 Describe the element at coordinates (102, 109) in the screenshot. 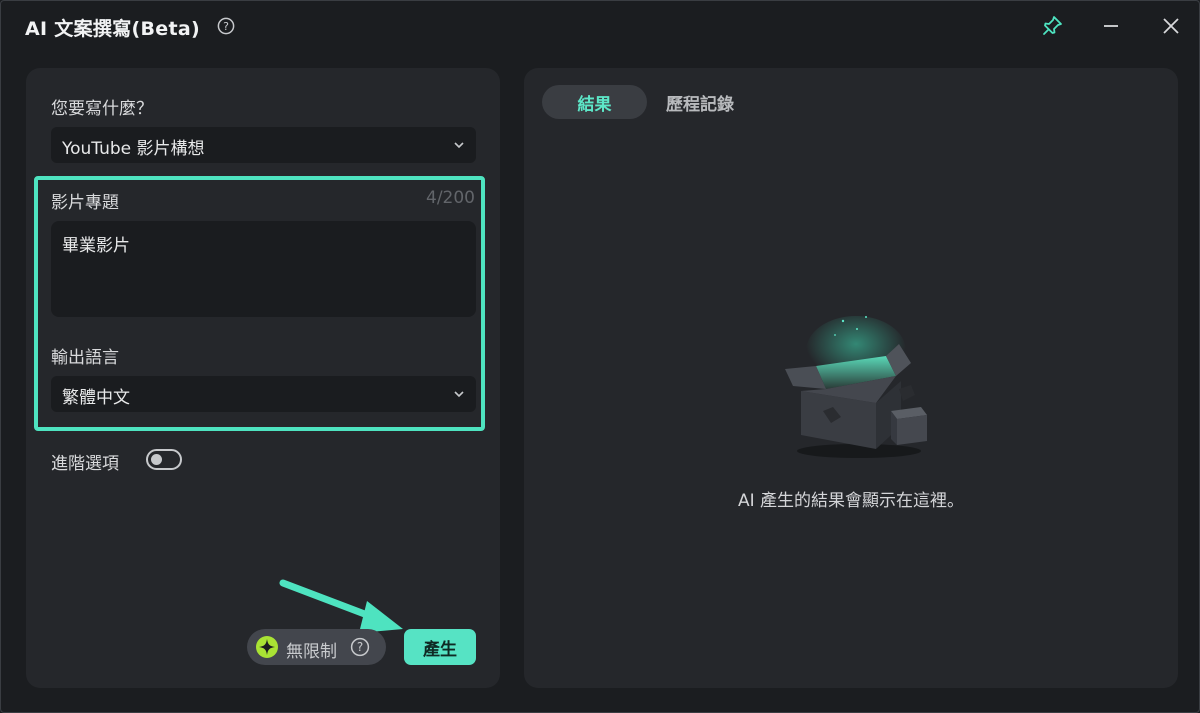

I see `prompt-label: 您要寫什麼？` at that location.